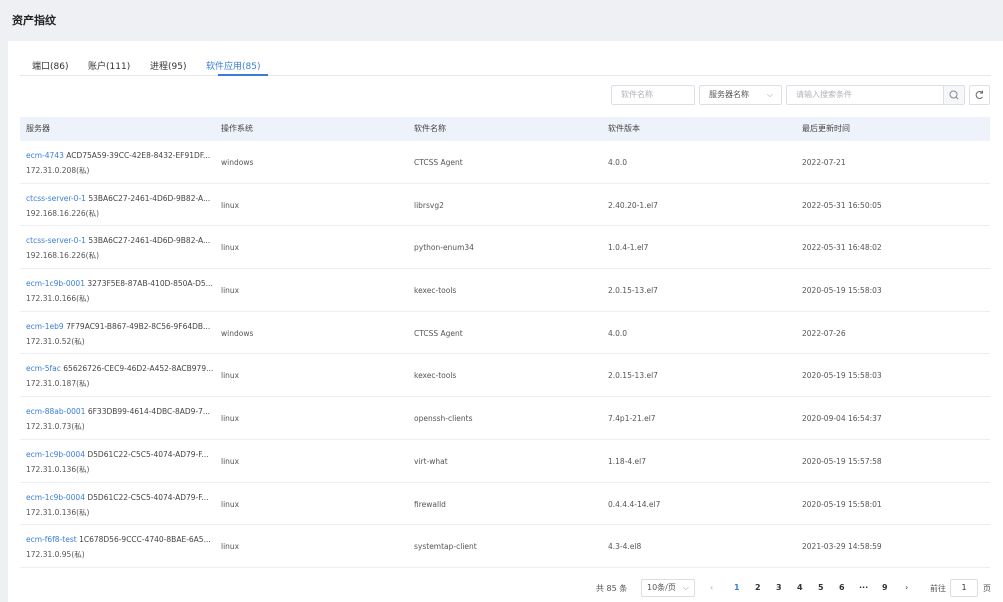  I want to click on next-page-icon: ›, so click(906, 587).